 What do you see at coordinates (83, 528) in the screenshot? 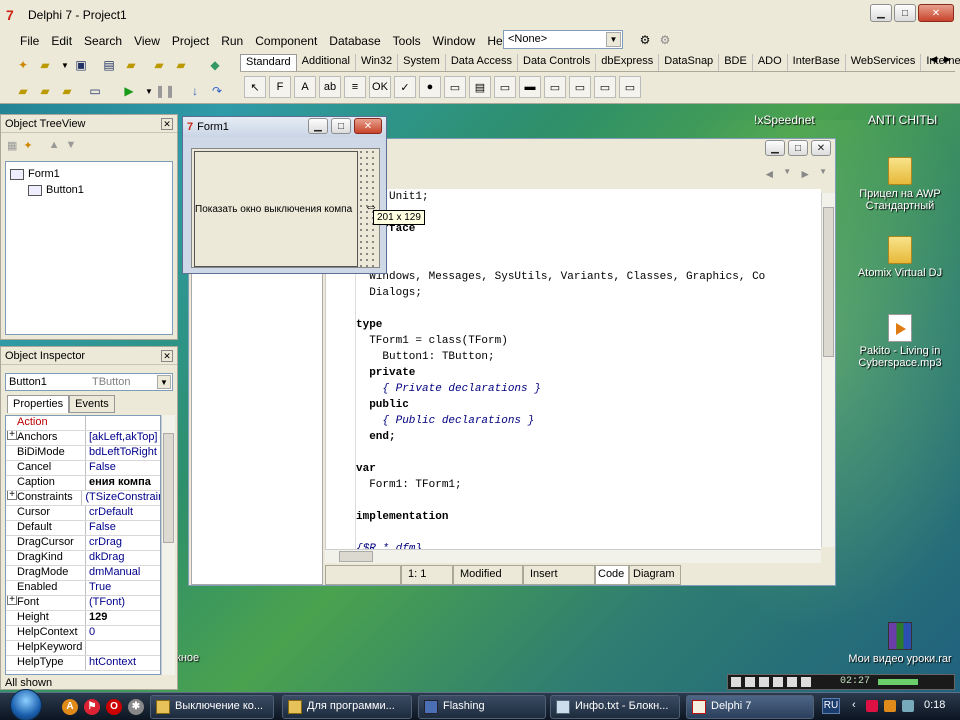
I see `property-row: Default False` at bounding box center [83, 528].